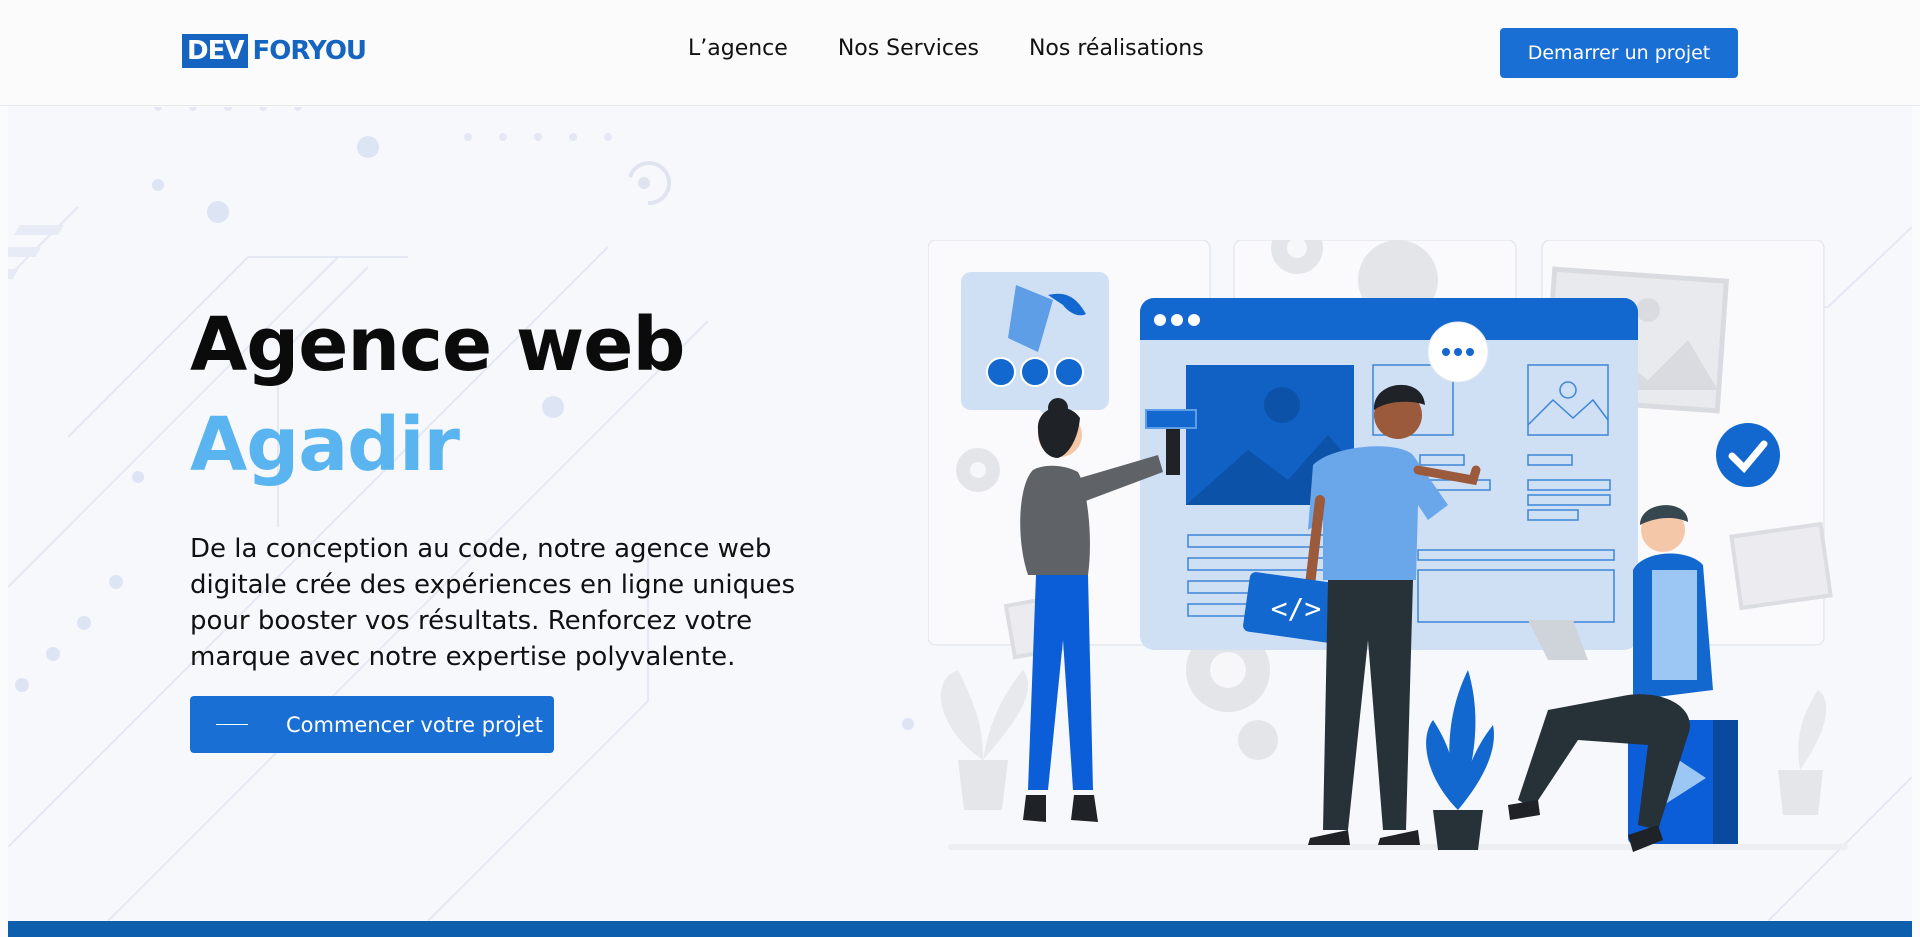  What do you see at coordinates (1296, 608) in the screenshot?
I see `code-icon: </>` at bounding box center [1296, 608].